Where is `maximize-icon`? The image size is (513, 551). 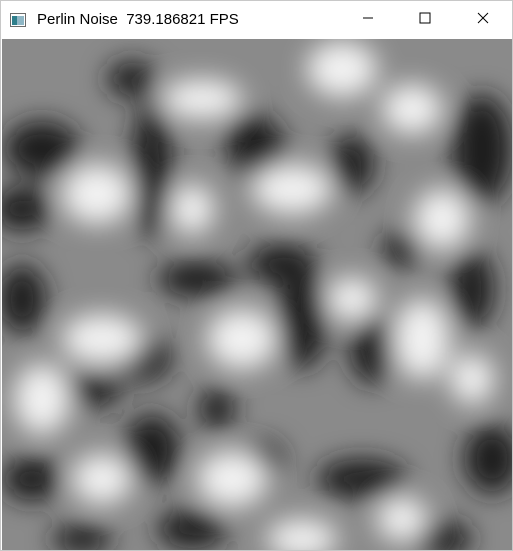 maximize-icon is located at coordinates (425, 20).